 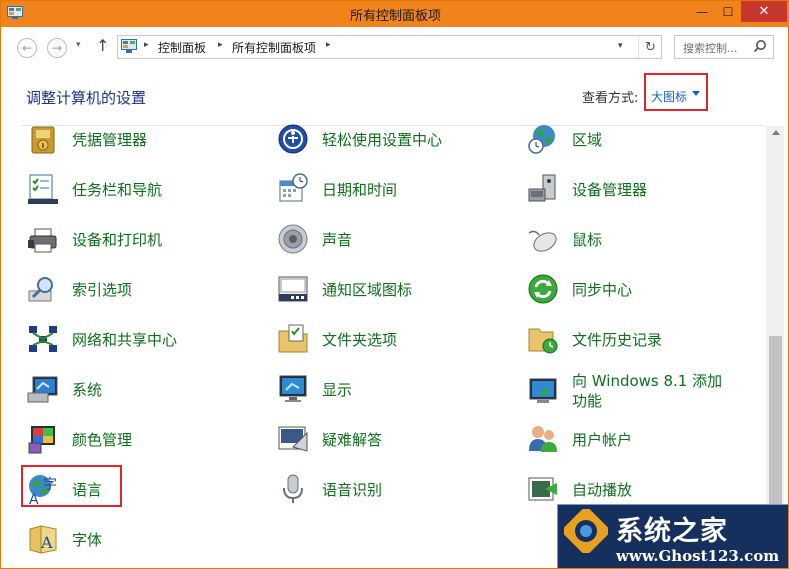 What do you see at coordinates (352, 439) in the screenshot?
I see `item-label: 疑难解答` at bounding box center [352, 439].